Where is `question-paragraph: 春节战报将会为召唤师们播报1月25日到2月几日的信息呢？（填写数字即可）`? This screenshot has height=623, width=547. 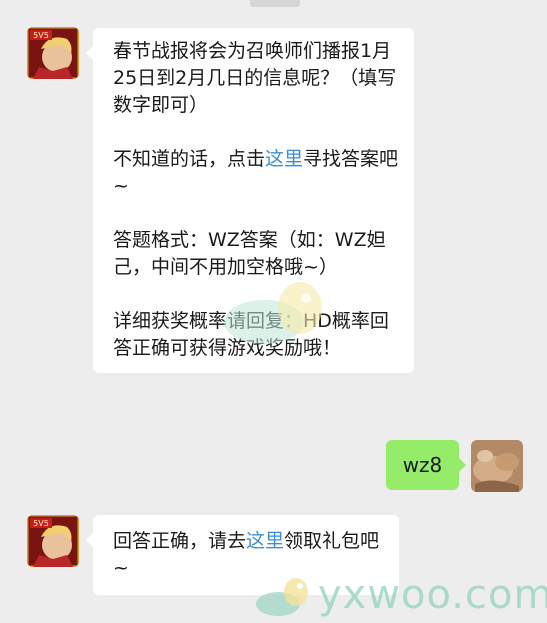
question-paragraph: 春节战报将会为召唤师们播报1月25日到2月几日的信息呢？（填写数字即可） is located at coordinates (255, 78).